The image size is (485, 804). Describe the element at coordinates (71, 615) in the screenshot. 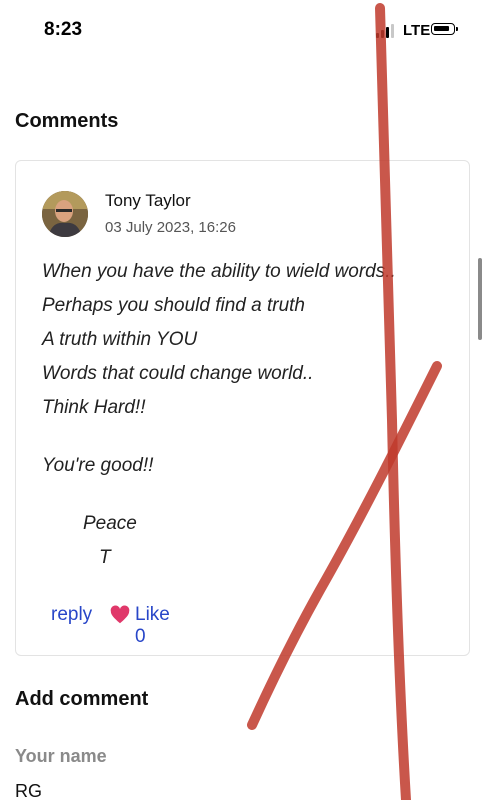

I see `reply-link: reply` at that location.